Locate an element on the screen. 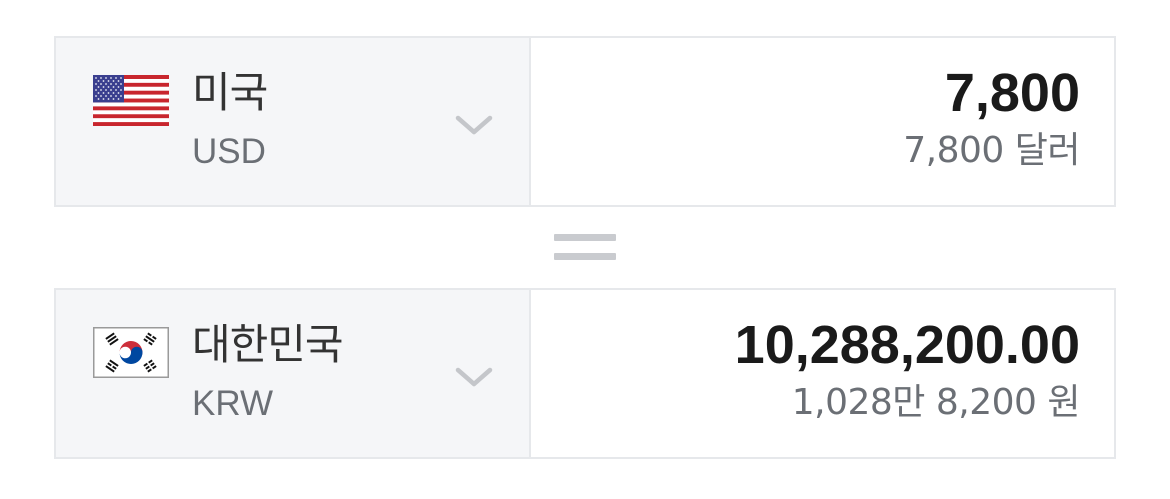  to-currency-dropdown: 대한민국 KRW is located at coordinates (293, 373).